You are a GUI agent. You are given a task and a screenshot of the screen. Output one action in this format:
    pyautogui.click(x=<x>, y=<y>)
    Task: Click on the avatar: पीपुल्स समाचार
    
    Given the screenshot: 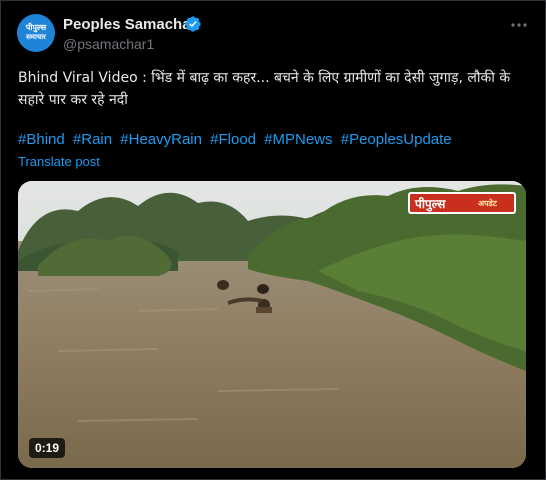 What is the action you would take?
    pyautogui.click(x=36, y=33)
    